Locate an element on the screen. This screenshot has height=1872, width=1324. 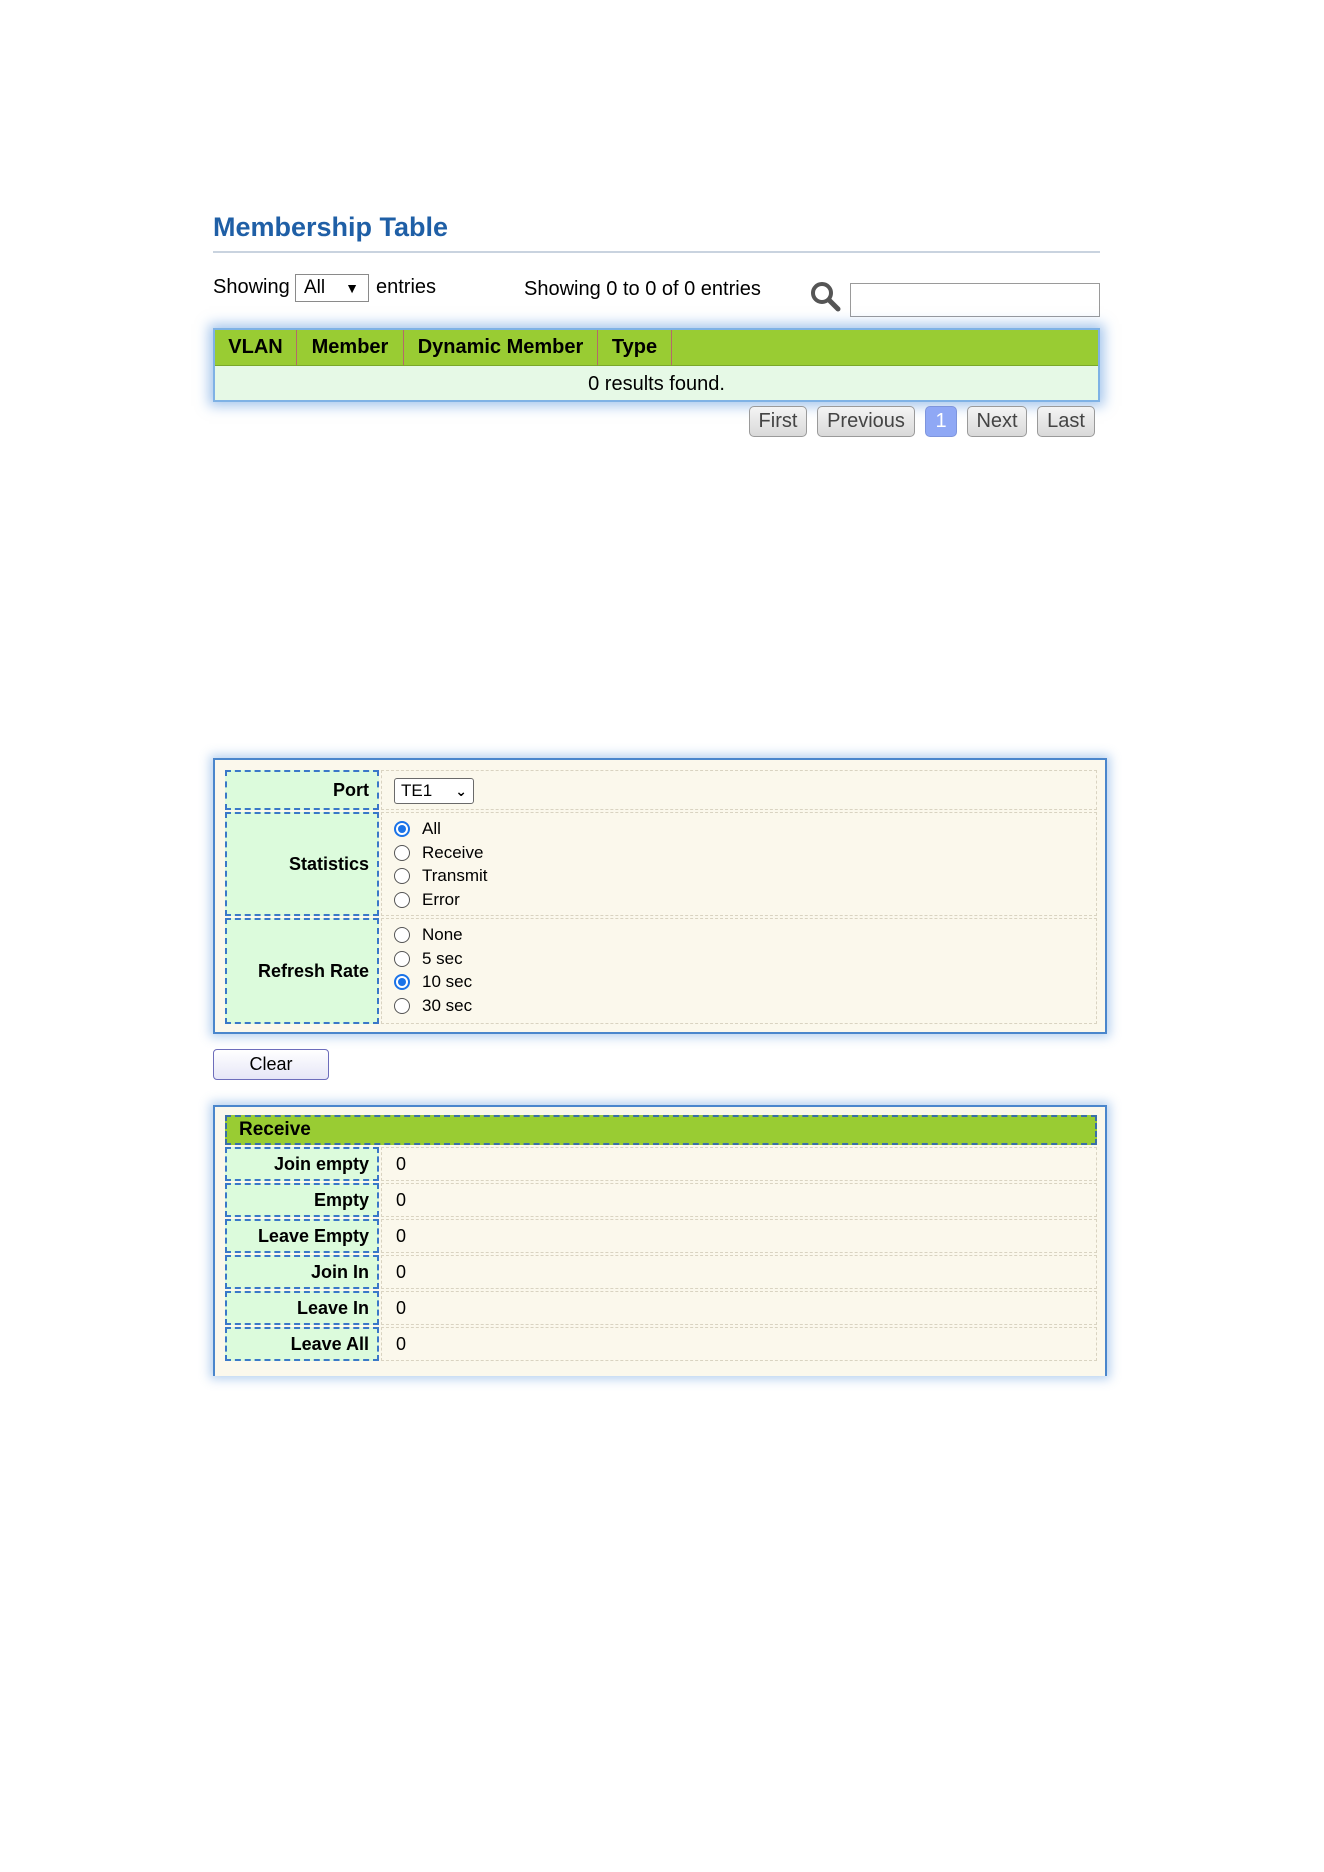
leave-all-label-text: Leave All is located at coordinates (329, 1343).